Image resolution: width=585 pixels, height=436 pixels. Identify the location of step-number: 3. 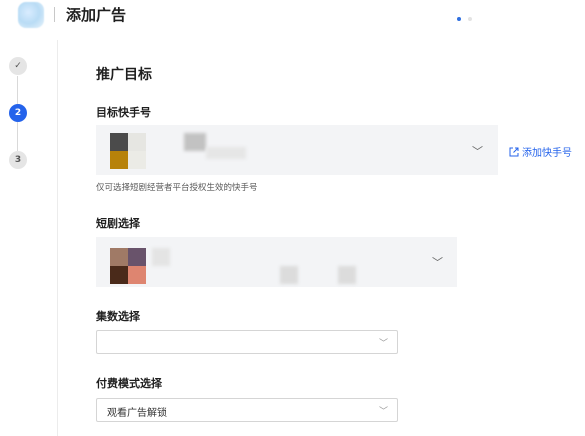
(18, 160).